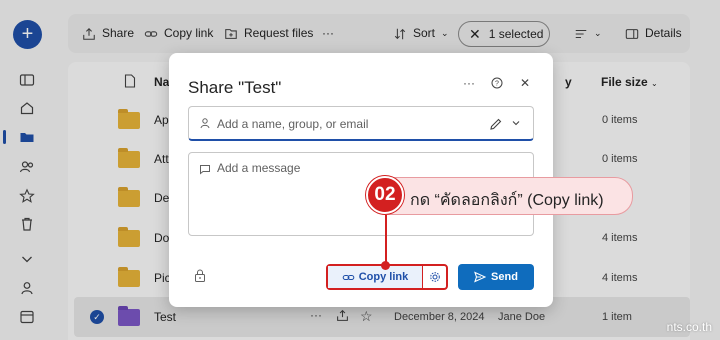 This screenshot has height=340, width=720. Describe the element at coordinates (689, 327) in the screenshot. I see `watermark: nts.co.th` at that location.